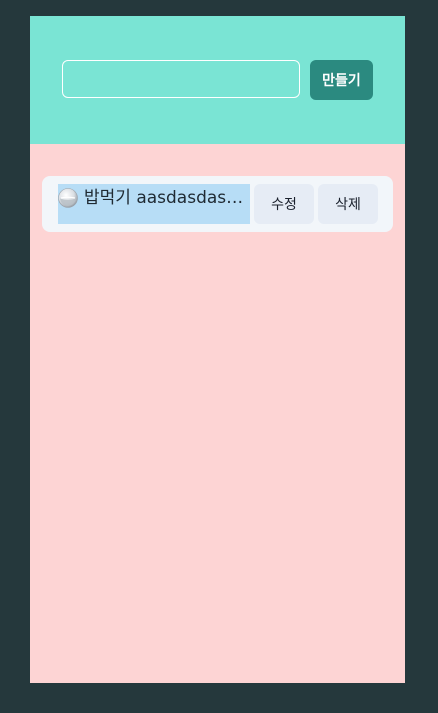 This screenshot has height=713, width=438. I want to click on create-button: 만들기, so click(341, 80).